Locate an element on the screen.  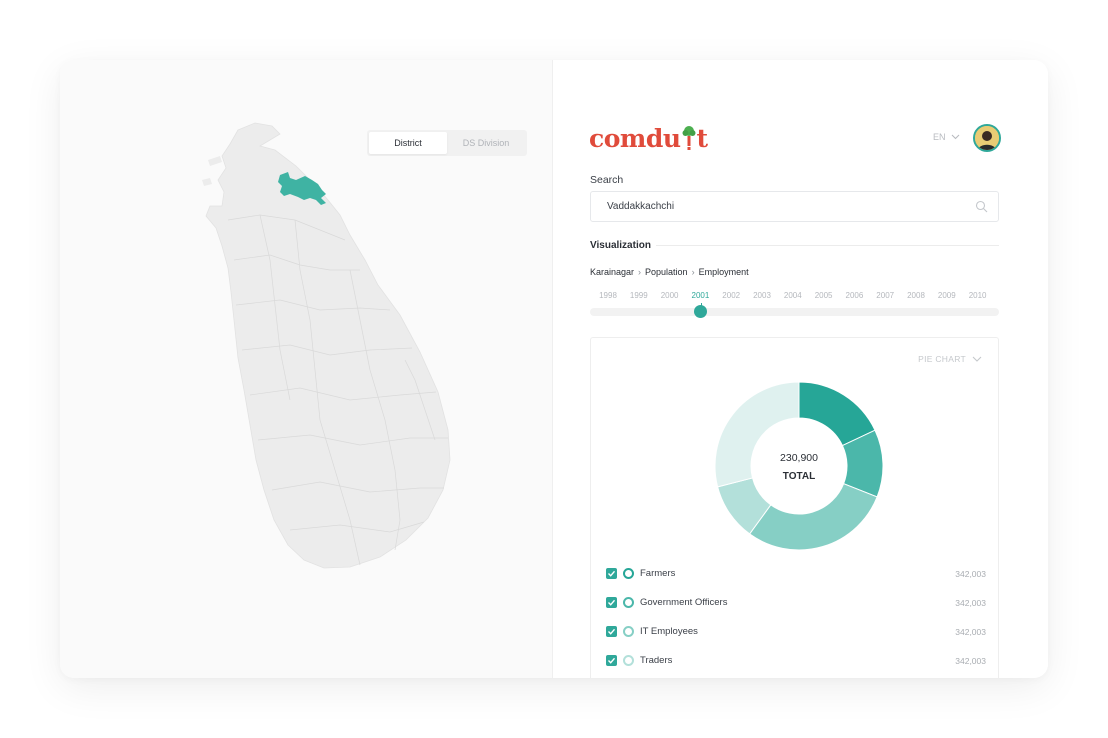
year-label: 2000 is located at coordinates (670, 295).